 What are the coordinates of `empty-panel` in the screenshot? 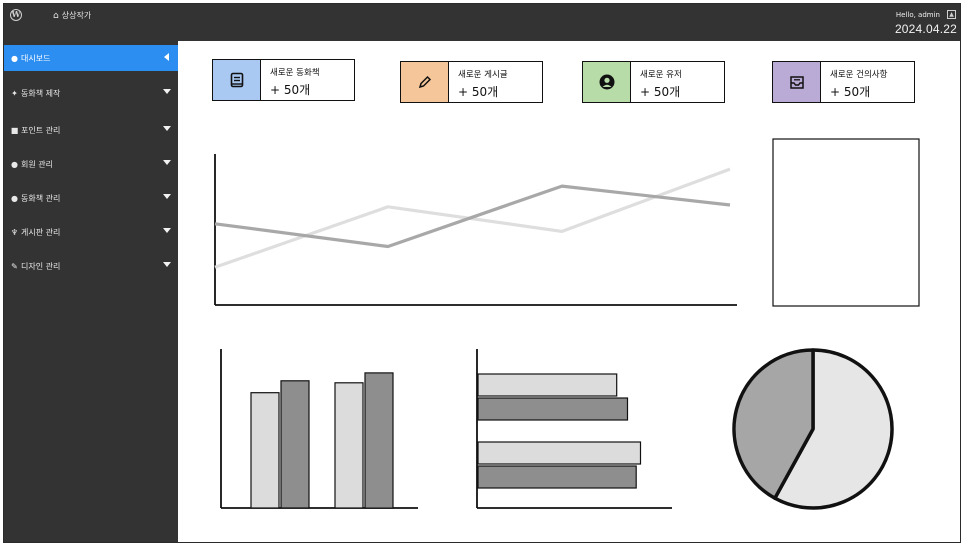 It's located at (846, 222).